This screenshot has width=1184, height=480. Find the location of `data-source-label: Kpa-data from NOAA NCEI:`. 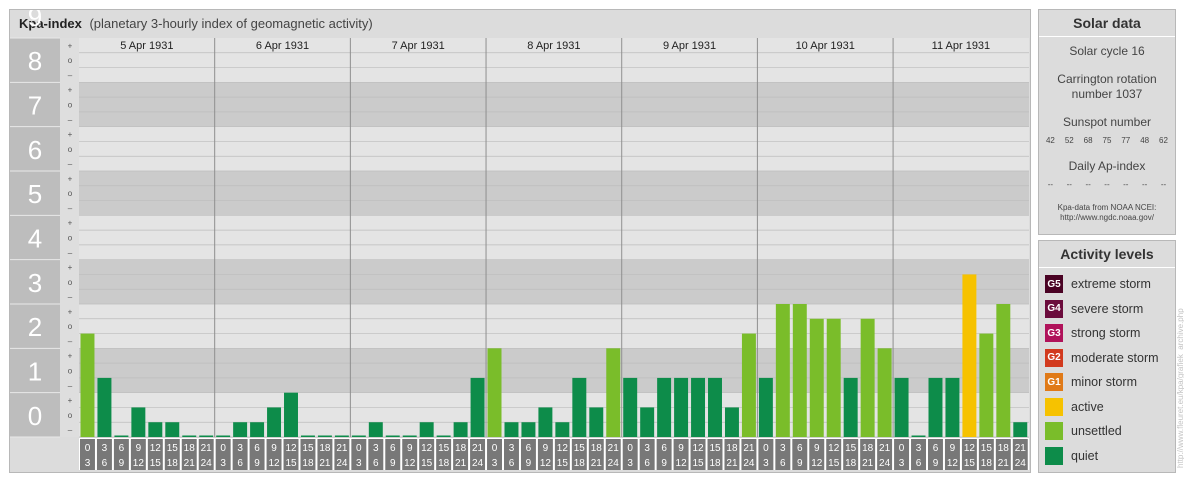

data-source-label: Kpa-data from NOAA NCEI: is located at coordinates (1107, 207).